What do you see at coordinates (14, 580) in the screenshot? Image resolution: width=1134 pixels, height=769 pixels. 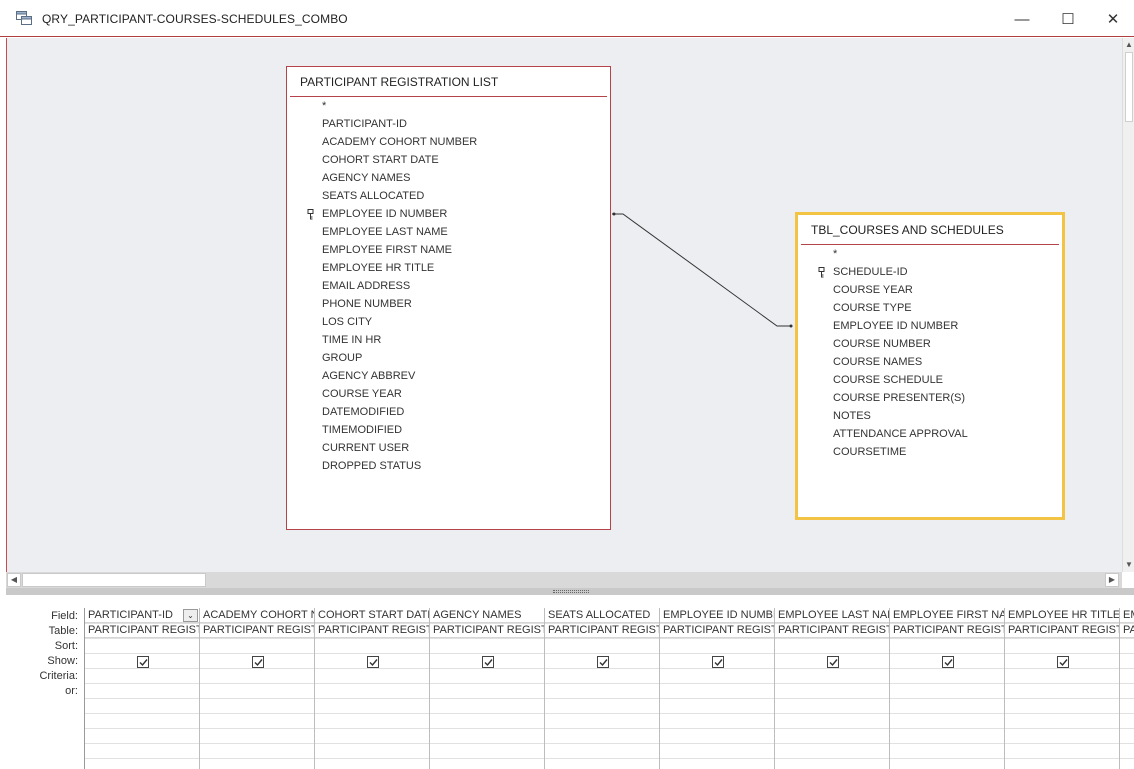 I see `scroll-left-icon: ◀` at bounding box center [14, 580].